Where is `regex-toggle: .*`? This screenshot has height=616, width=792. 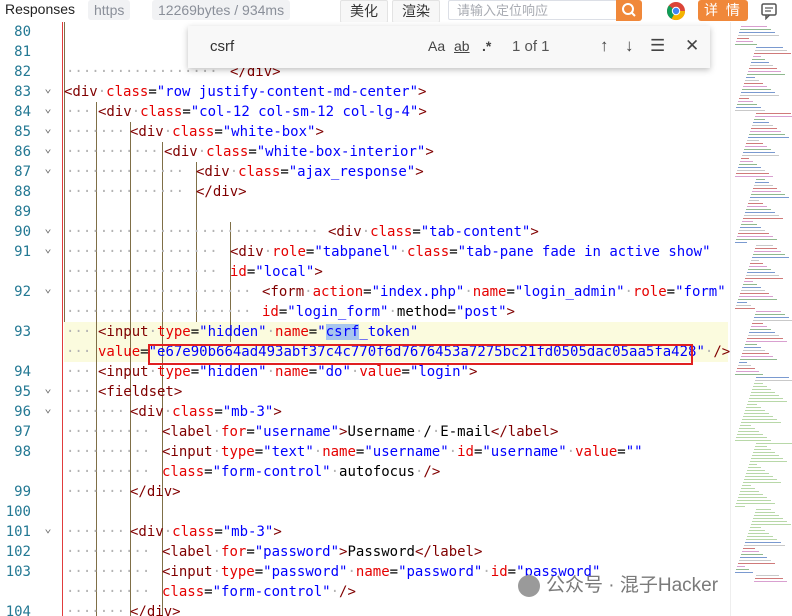
regex-toggle: .* is located at coordinates (486, 46).